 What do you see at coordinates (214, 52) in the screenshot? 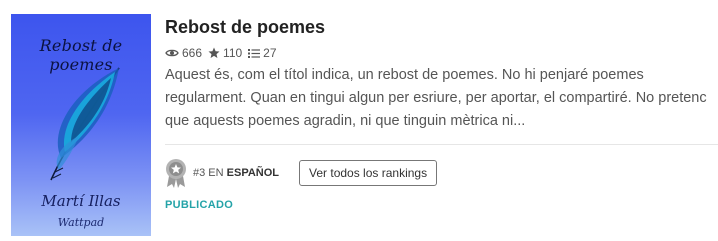
I see `star-icon` at bounding box center [214, 52].